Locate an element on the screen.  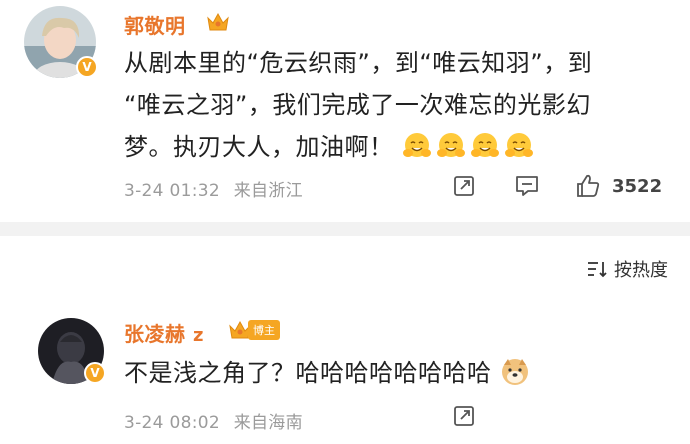
like-button: 3522 is located at coordinates (618, 186).